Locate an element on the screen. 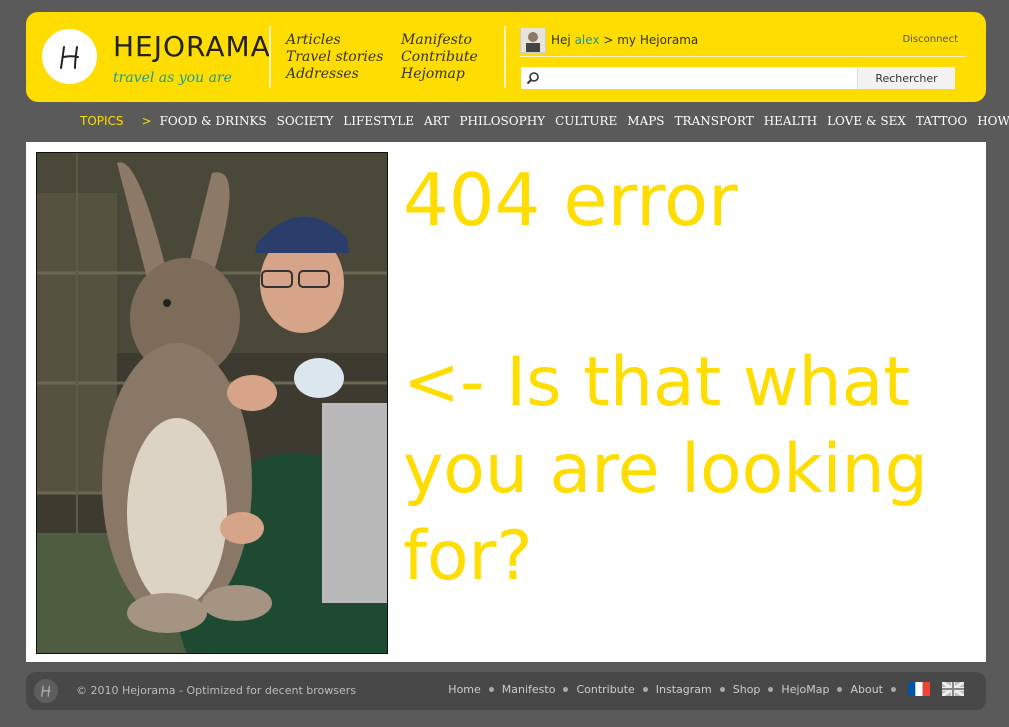  error-title: 404 error is located at coordinates (570, 200).